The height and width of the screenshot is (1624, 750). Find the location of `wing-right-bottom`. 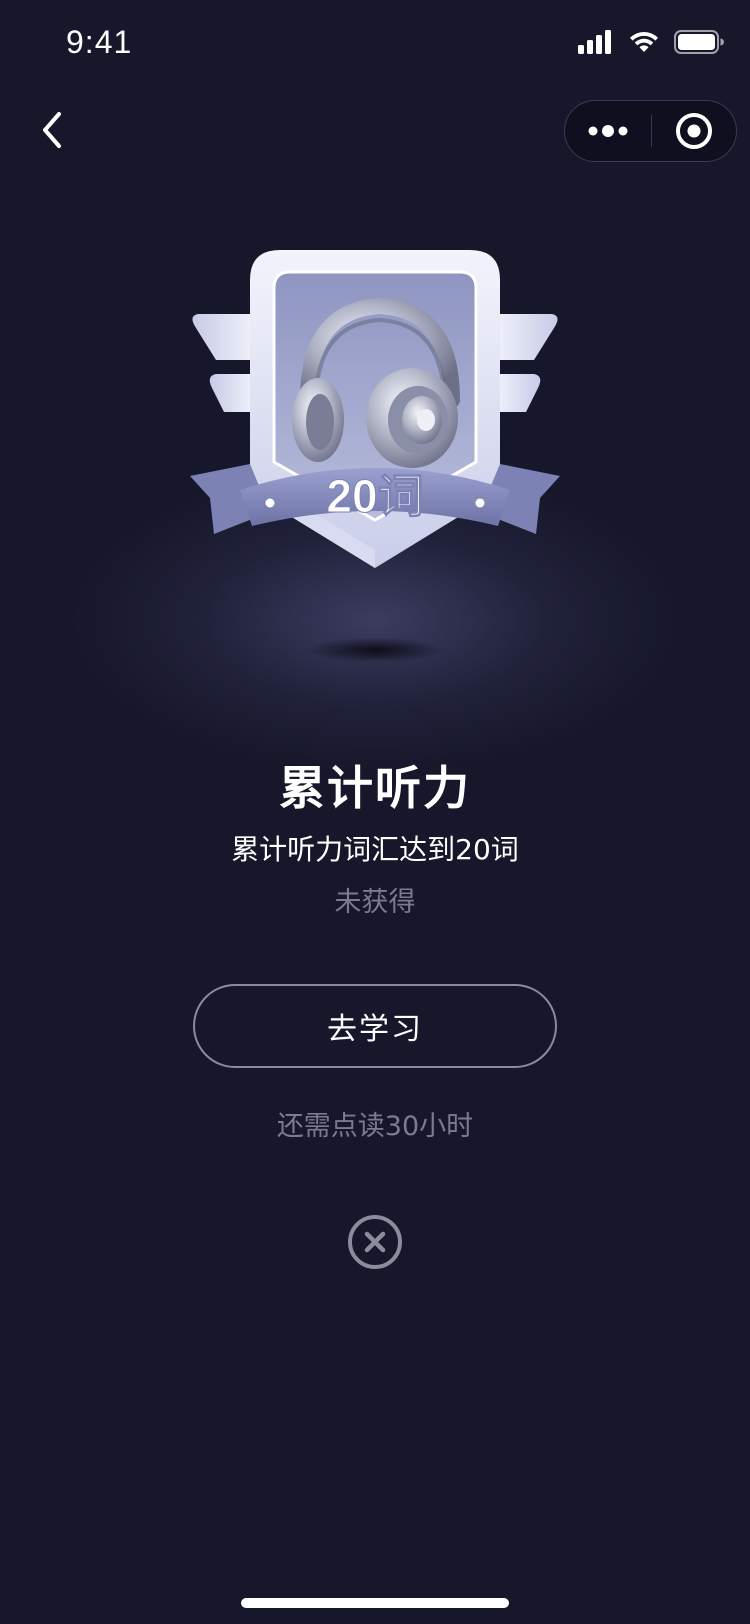

wing-right-bottom is located at coordinates (519, 393).